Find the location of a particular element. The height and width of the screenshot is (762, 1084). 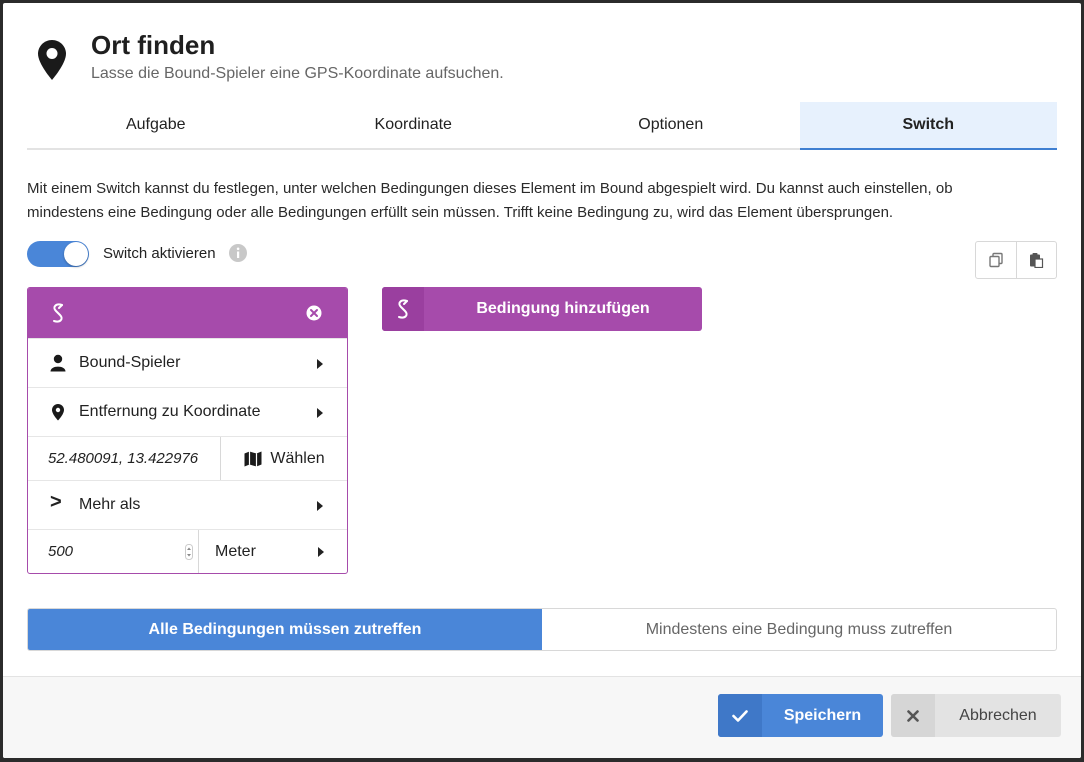

choose-coordinate-button: Wählen is located at coordinates (283, 458).